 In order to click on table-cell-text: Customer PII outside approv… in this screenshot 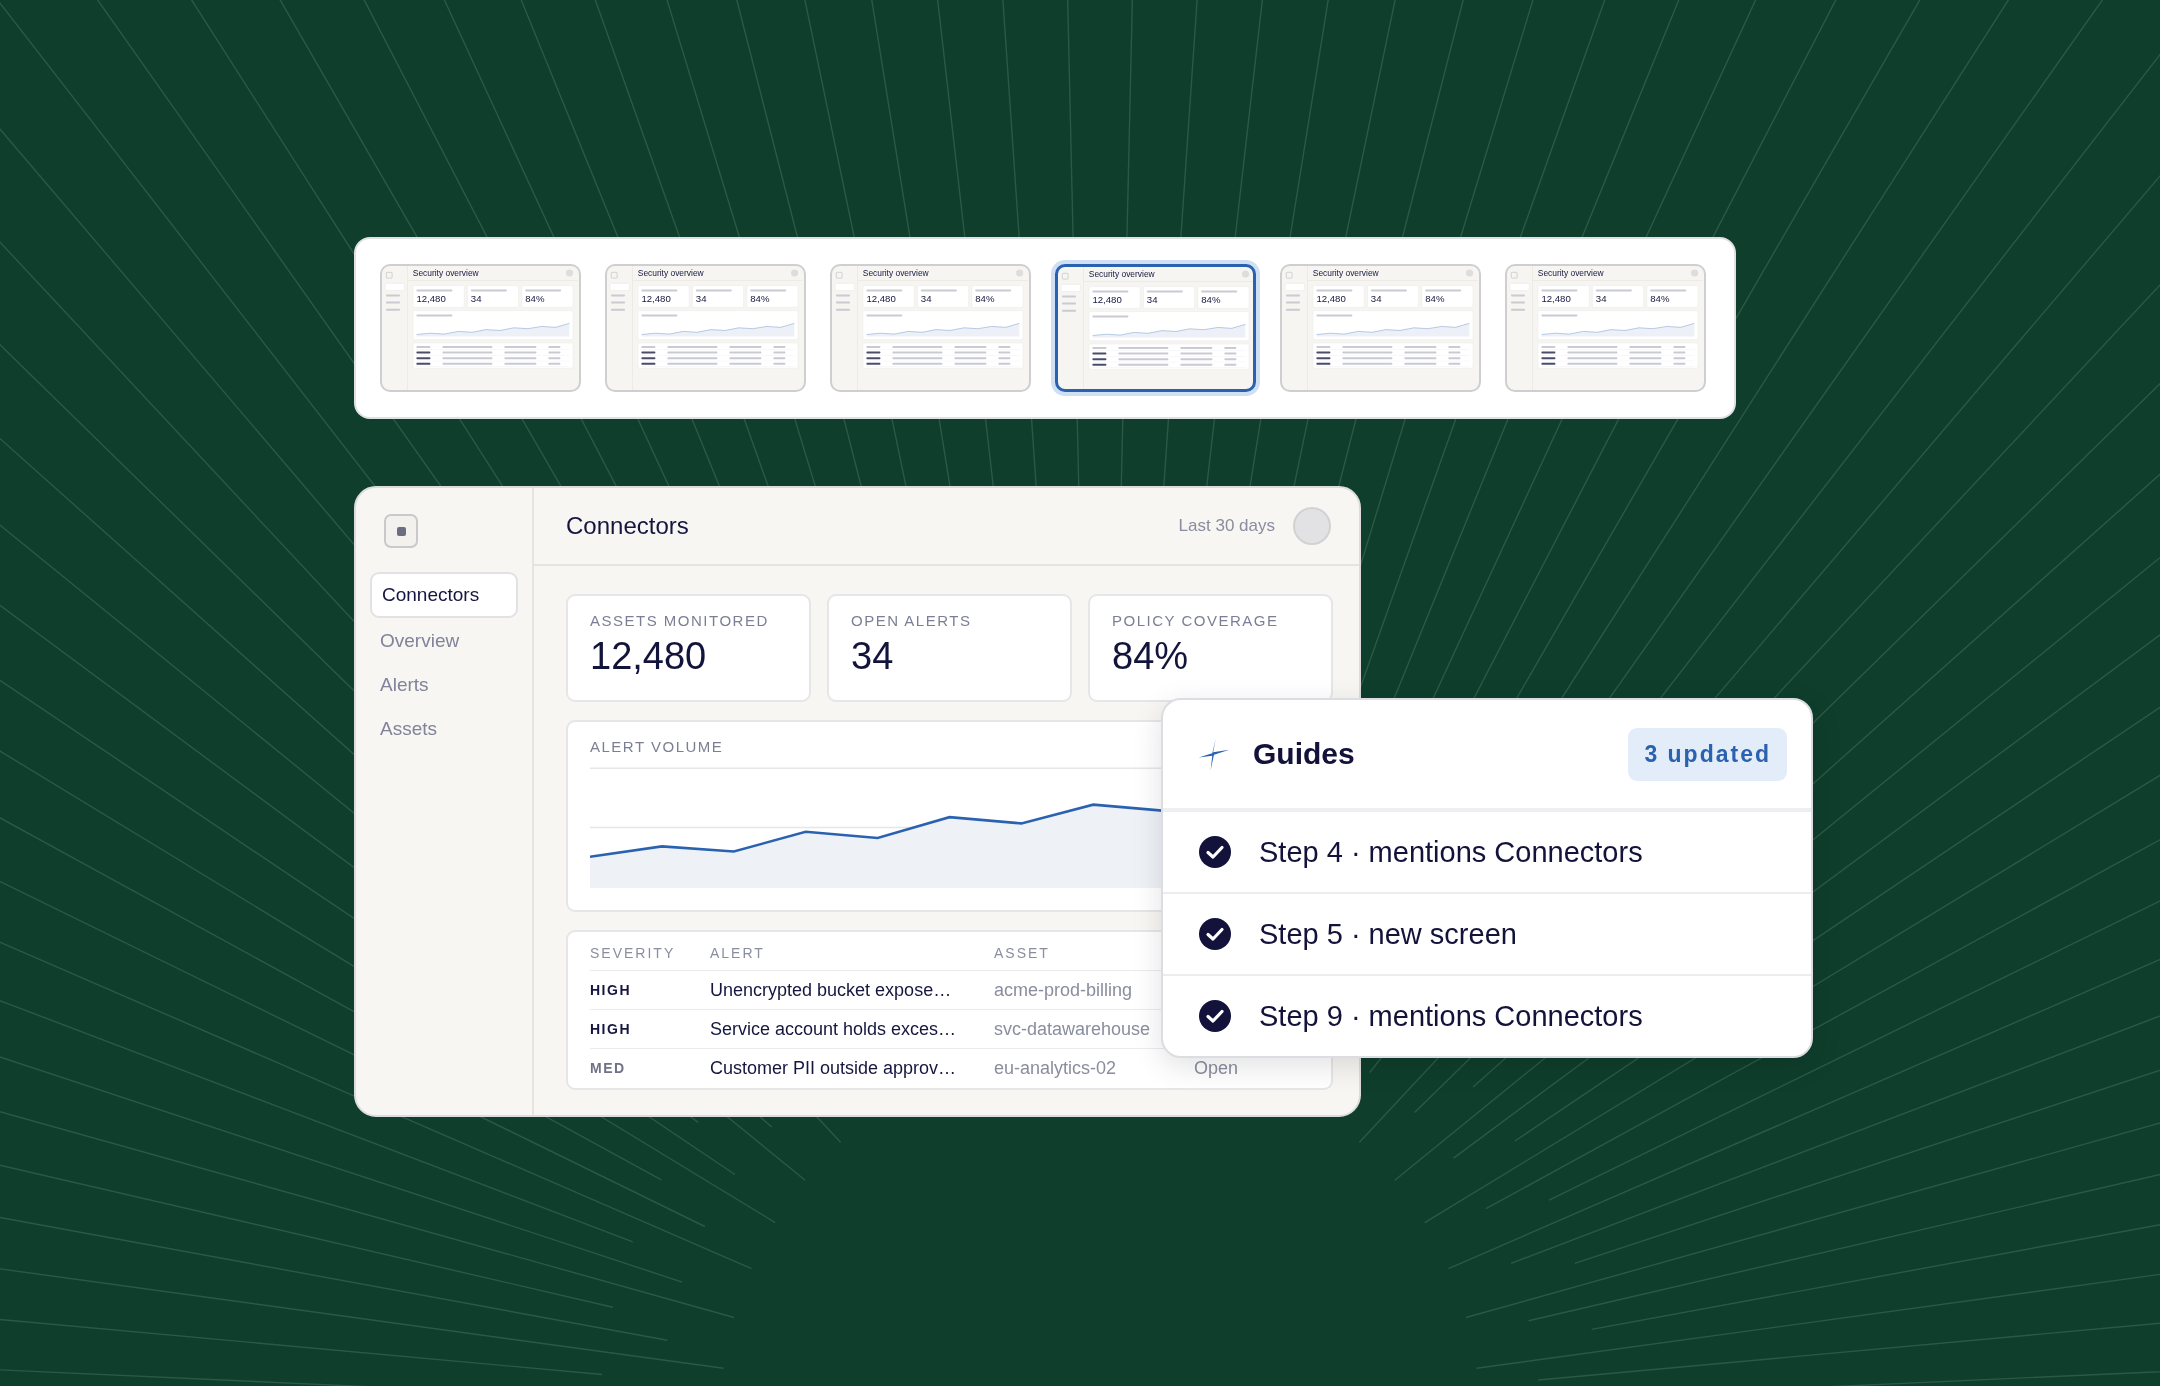, I will do `click(834, 1068)`.